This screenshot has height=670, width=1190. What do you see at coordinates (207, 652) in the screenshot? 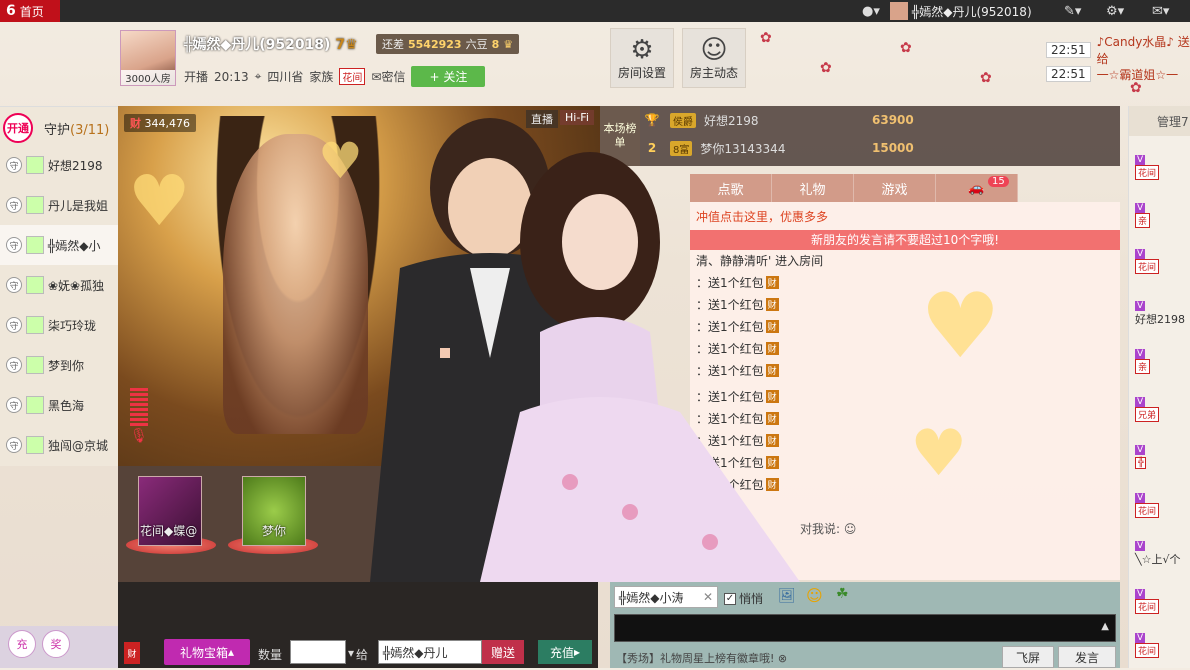
I see `gift-box-button: 礼物宝箱 ▴` at bounding box center [207, 652].